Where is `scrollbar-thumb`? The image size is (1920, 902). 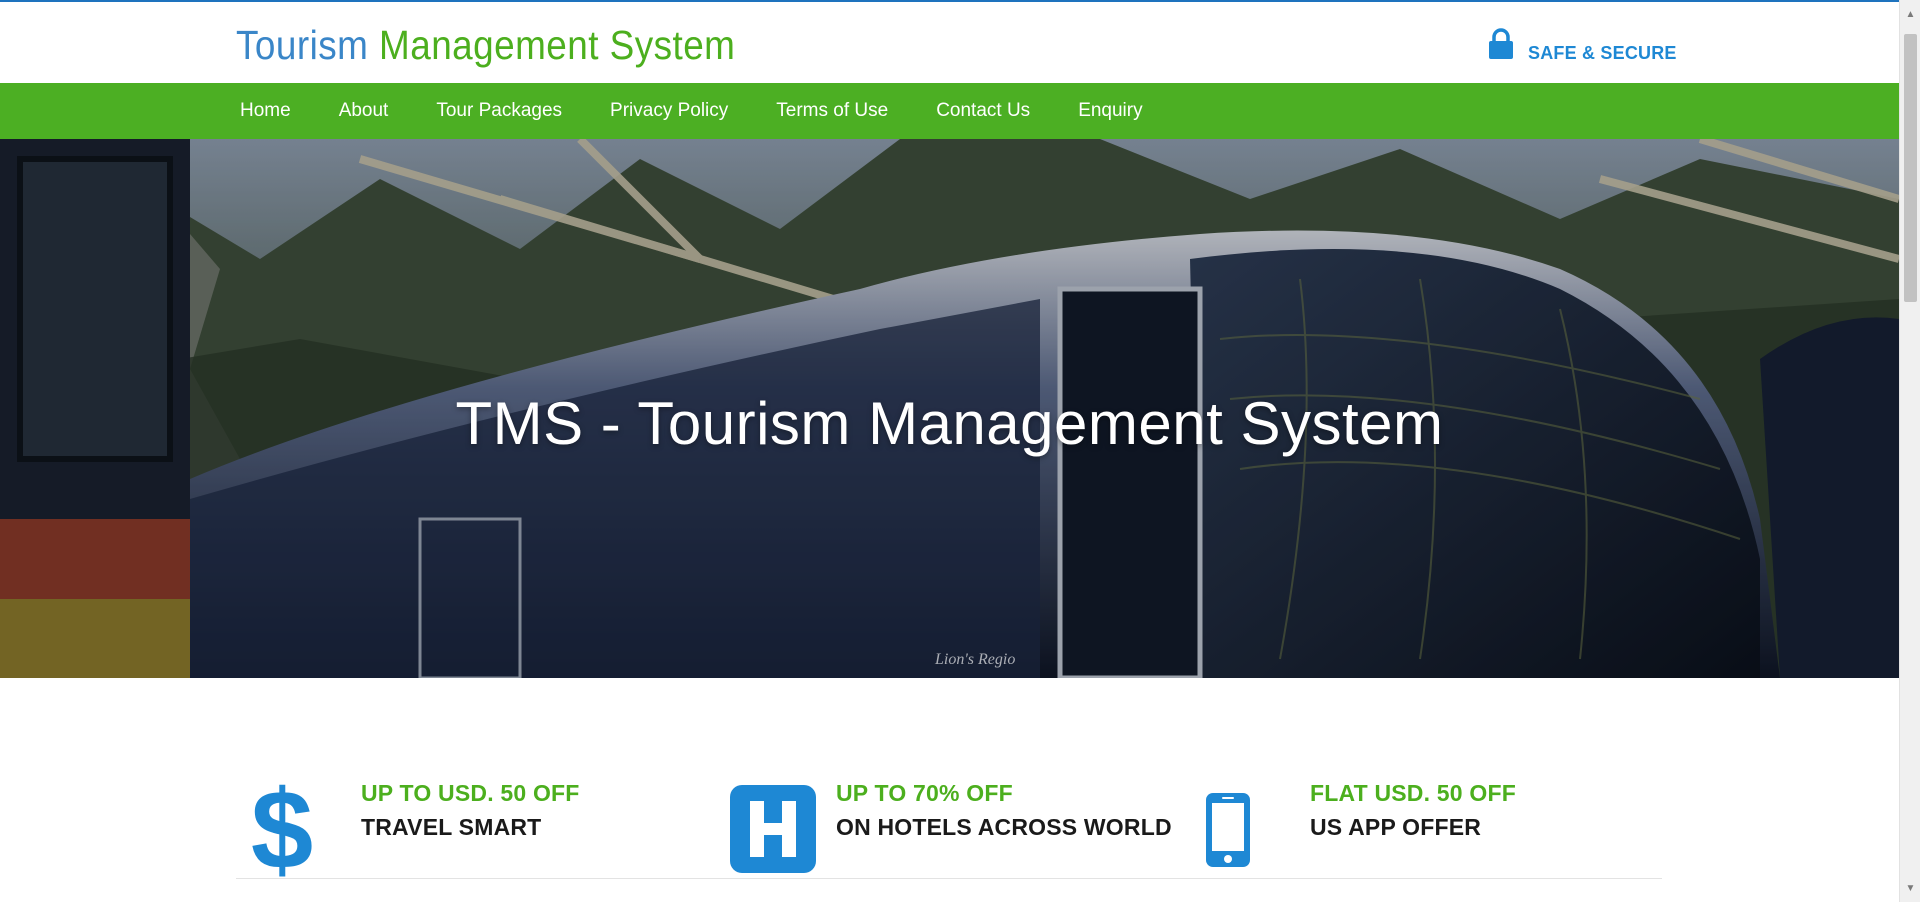
scrollbar-thumb is located at coordinates (1910, 168).